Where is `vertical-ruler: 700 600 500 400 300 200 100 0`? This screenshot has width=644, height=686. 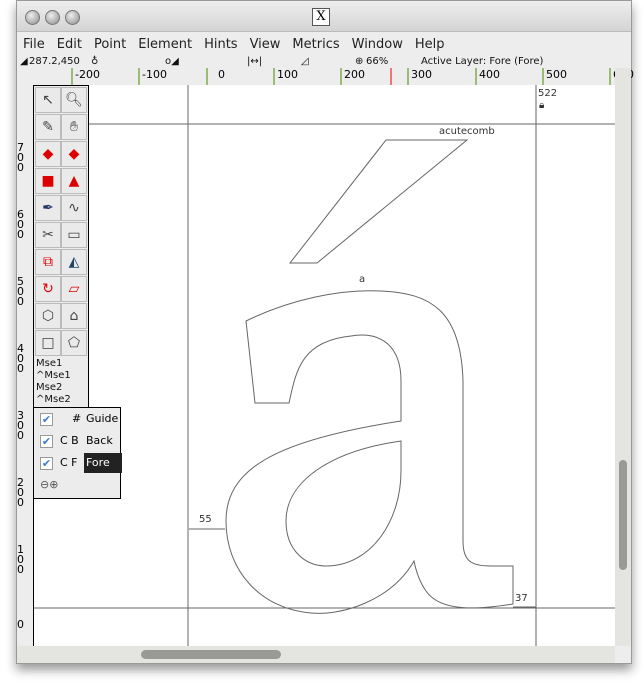 vertical-ruler: 700 600 500 400 300 200 100 0 is located at coordinates (25, 365).